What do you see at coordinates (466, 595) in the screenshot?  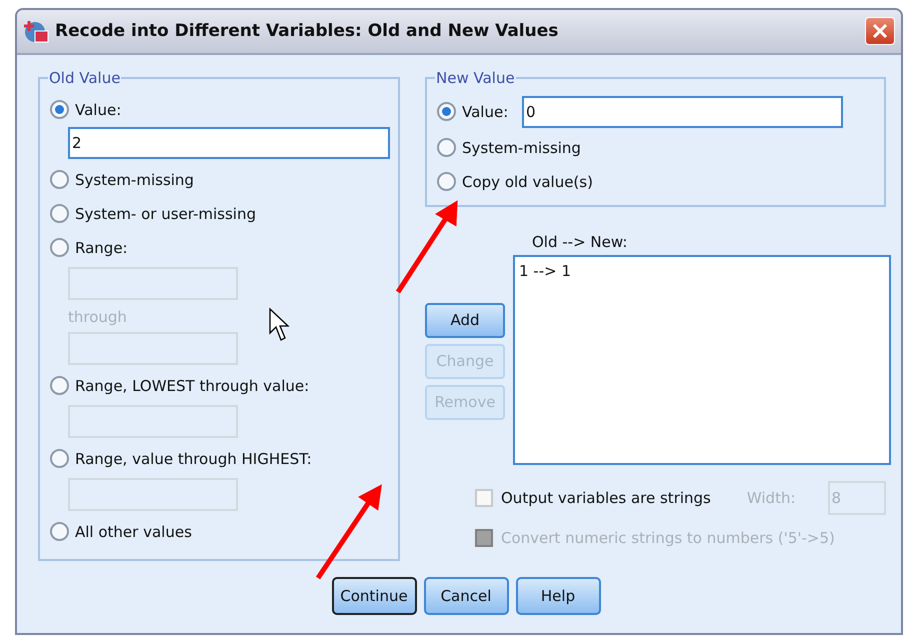 I see `dialog-button: Cancel` at bounding box center [466, 595].